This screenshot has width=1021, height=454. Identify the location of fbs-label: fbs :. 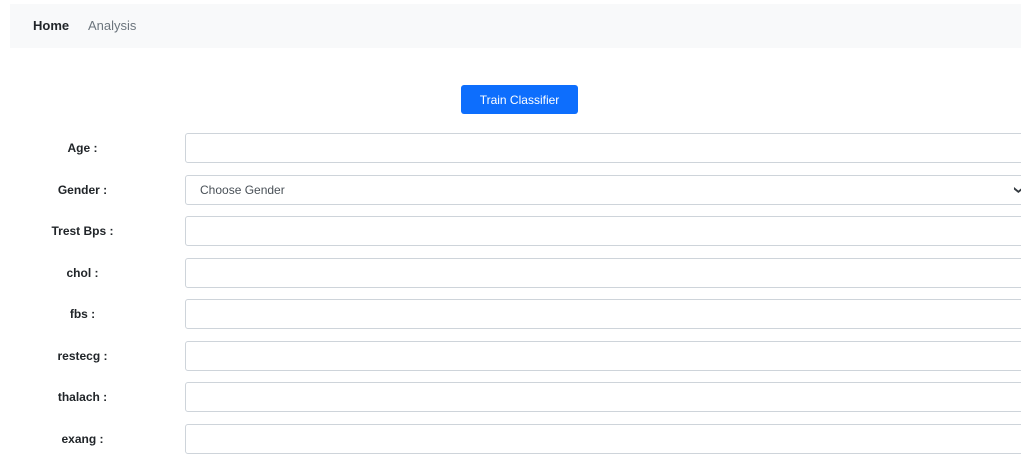
(82, 314).